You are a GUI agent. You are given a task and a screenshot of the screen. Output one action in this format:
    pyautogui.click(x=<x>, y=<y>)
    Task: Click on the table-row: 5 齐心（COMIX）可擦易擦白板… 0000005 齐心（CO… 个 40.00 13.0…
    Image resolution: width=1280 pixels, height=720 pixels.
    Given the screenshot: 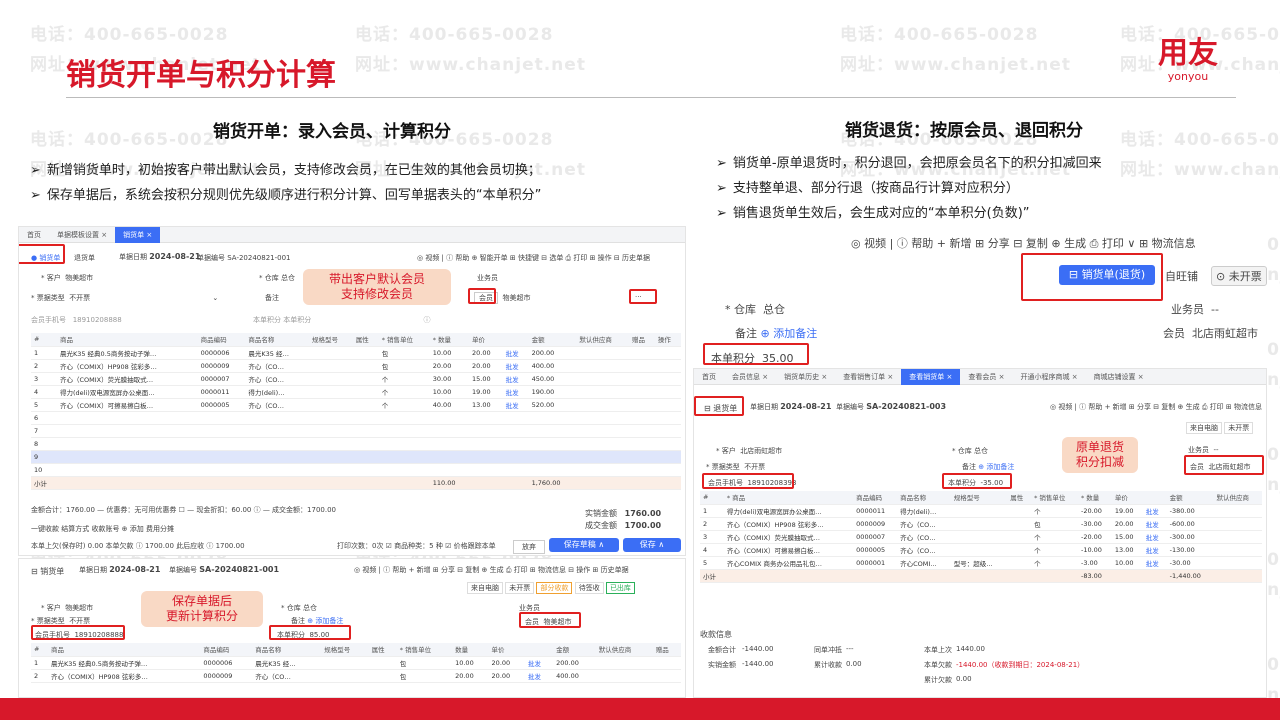 What is the action you would take?
    pyautogui.click(x=356, y=405)
    